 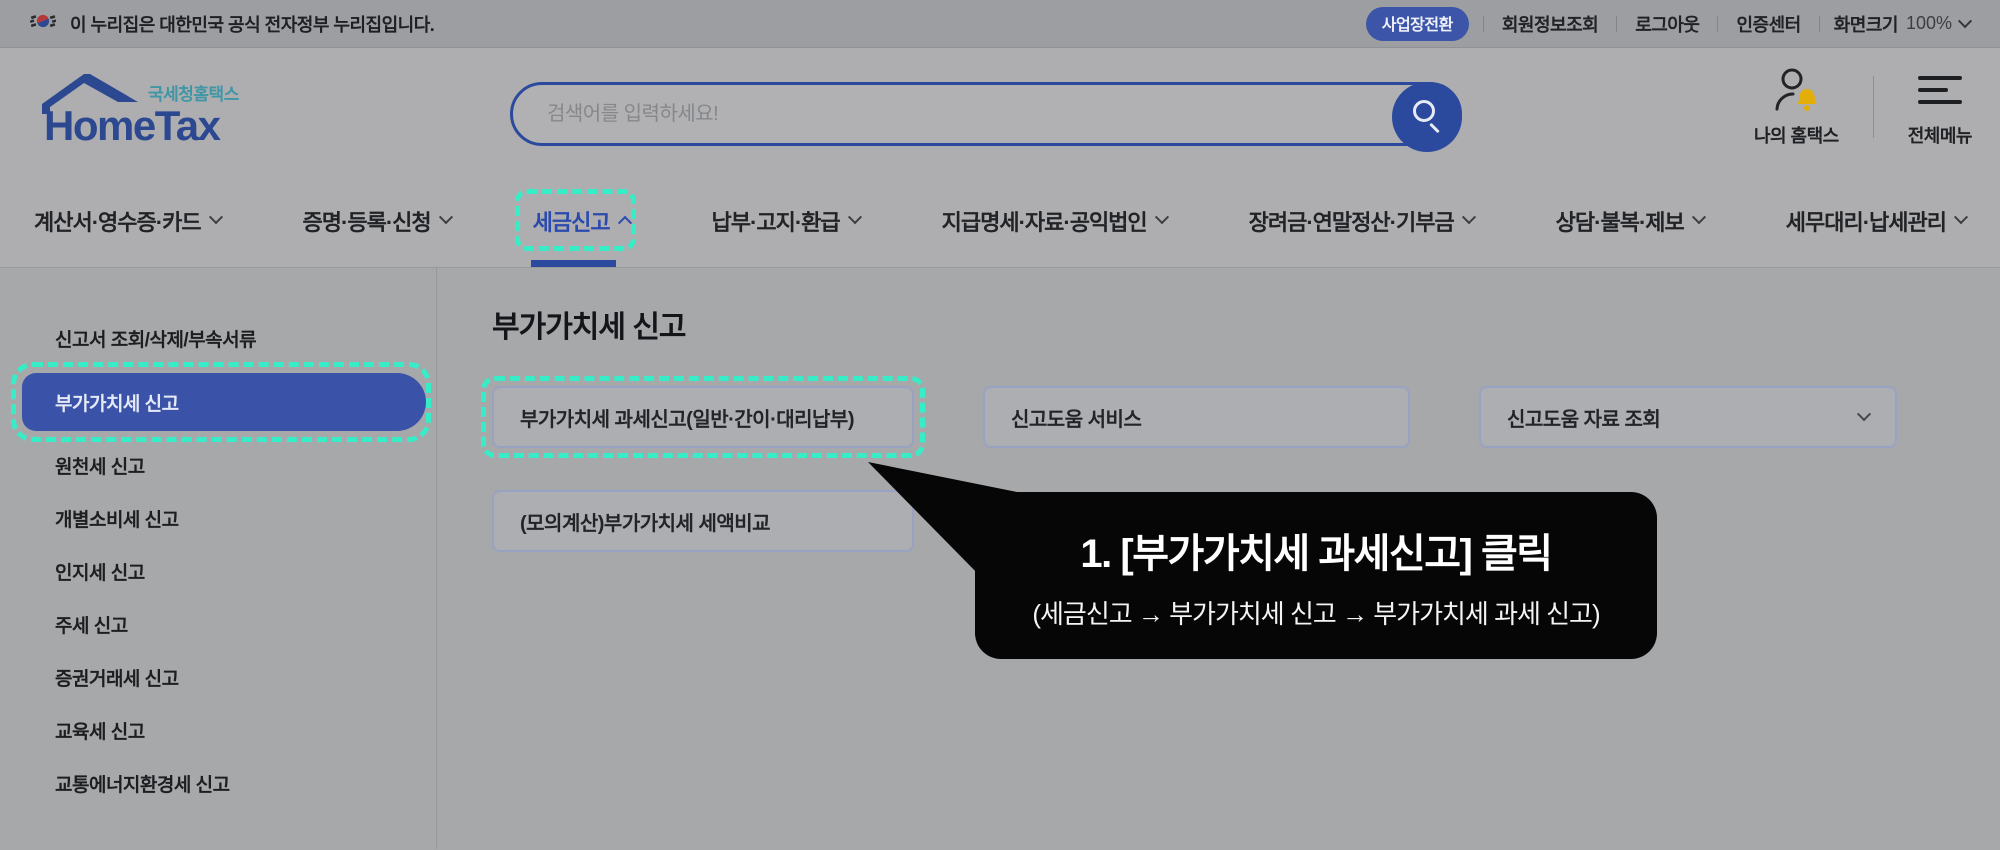 What do you see at coordinates (142, 785) in the screenshot?
I see `sidebar-item-label: 교통에너지환경세 신고` at bounding box center [142, 785].